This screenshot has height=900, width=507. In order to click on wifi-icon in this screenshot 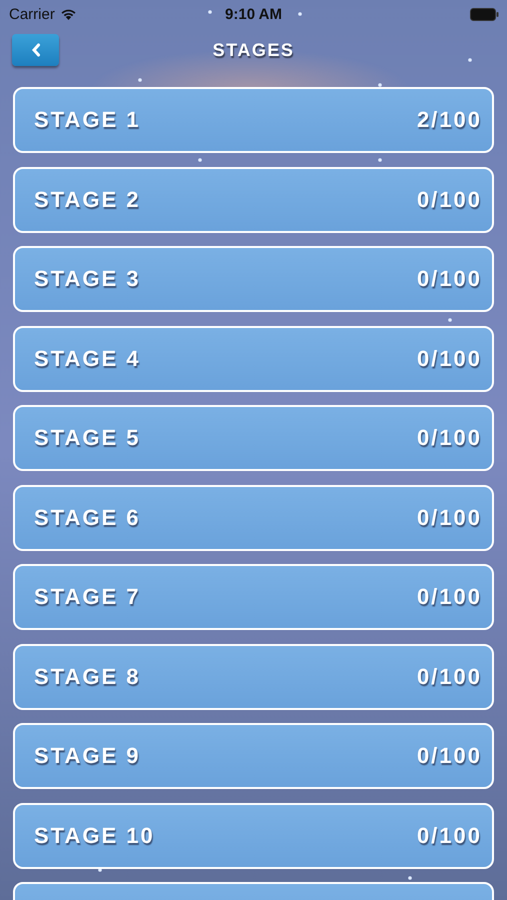, I will do `click(68, 14)`.